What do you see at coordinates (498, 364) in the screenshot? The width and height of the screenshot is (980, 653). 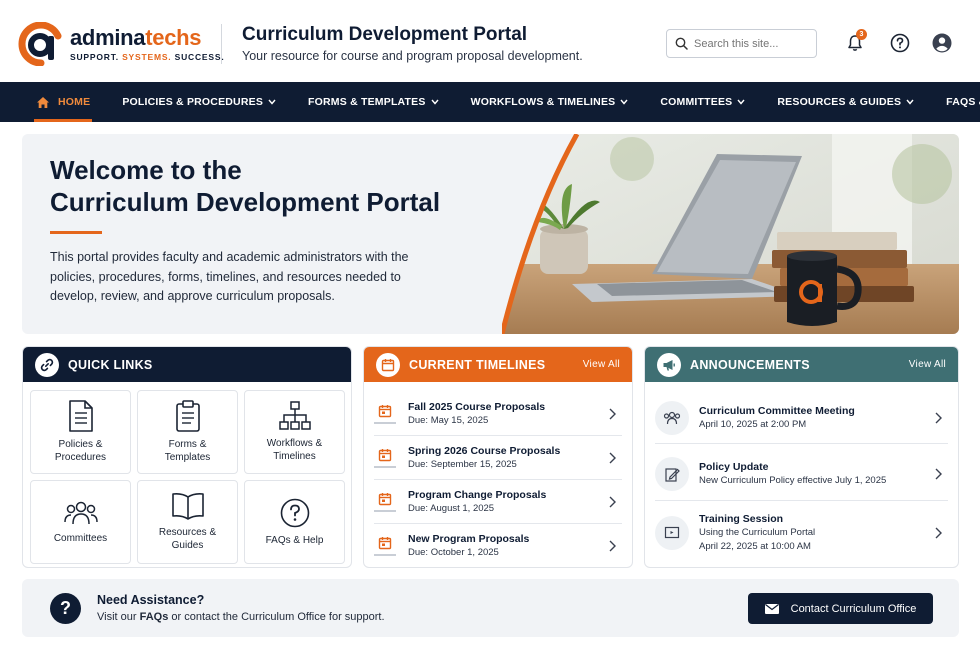 I see `timelines-header: CURRENT TIMELINES View All` at bounding box center [498, 364].